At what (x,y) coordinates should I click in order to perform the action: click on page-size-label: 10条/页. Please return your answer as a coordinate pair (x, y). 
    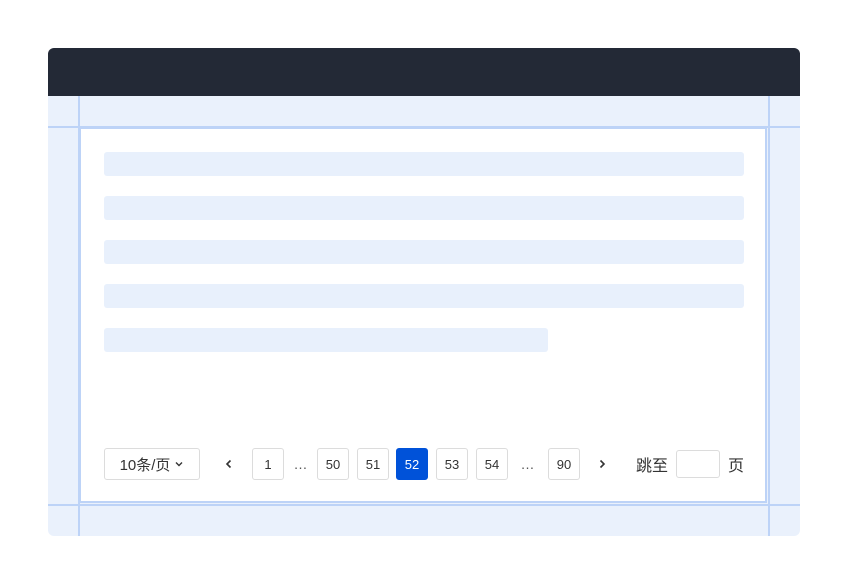
    Looking at the image, I should click on (145, 465).